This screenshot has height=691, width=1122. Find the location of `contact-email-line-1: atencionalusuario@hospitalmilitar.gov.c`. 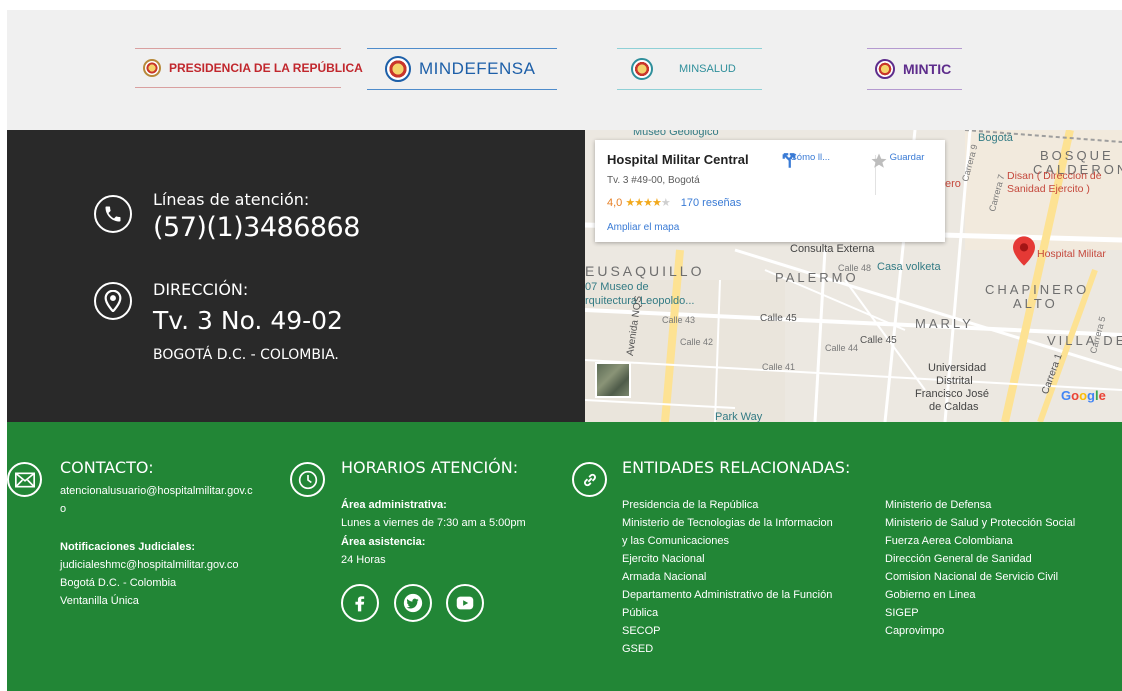

contact-email-line-1: atencionalusuario@hospitalmilitar.gov.c is located at coordinates (156, 491).